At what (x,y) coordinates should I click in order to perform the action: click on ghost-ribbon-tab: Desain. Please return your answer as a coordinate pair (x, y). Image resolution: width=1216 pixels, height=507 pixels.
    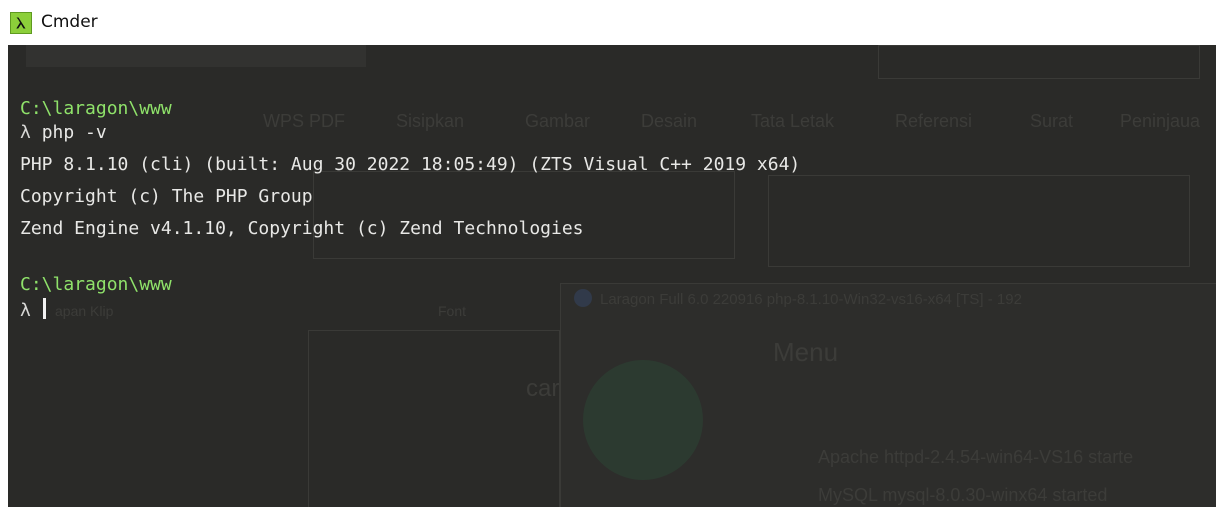
    Looking at the image, I should click on (669, 121).